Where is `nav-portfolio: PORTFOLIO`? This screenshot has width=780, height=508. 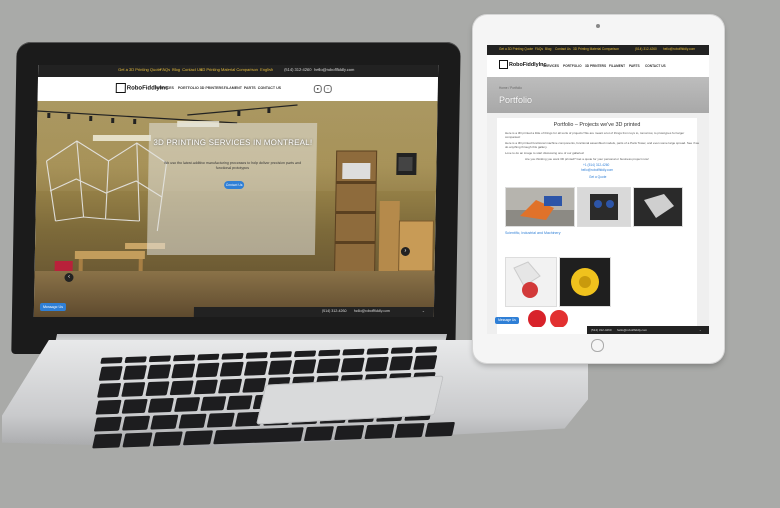
nav-portfolio: PORTFOLIO is located at coordinates (188, 88).